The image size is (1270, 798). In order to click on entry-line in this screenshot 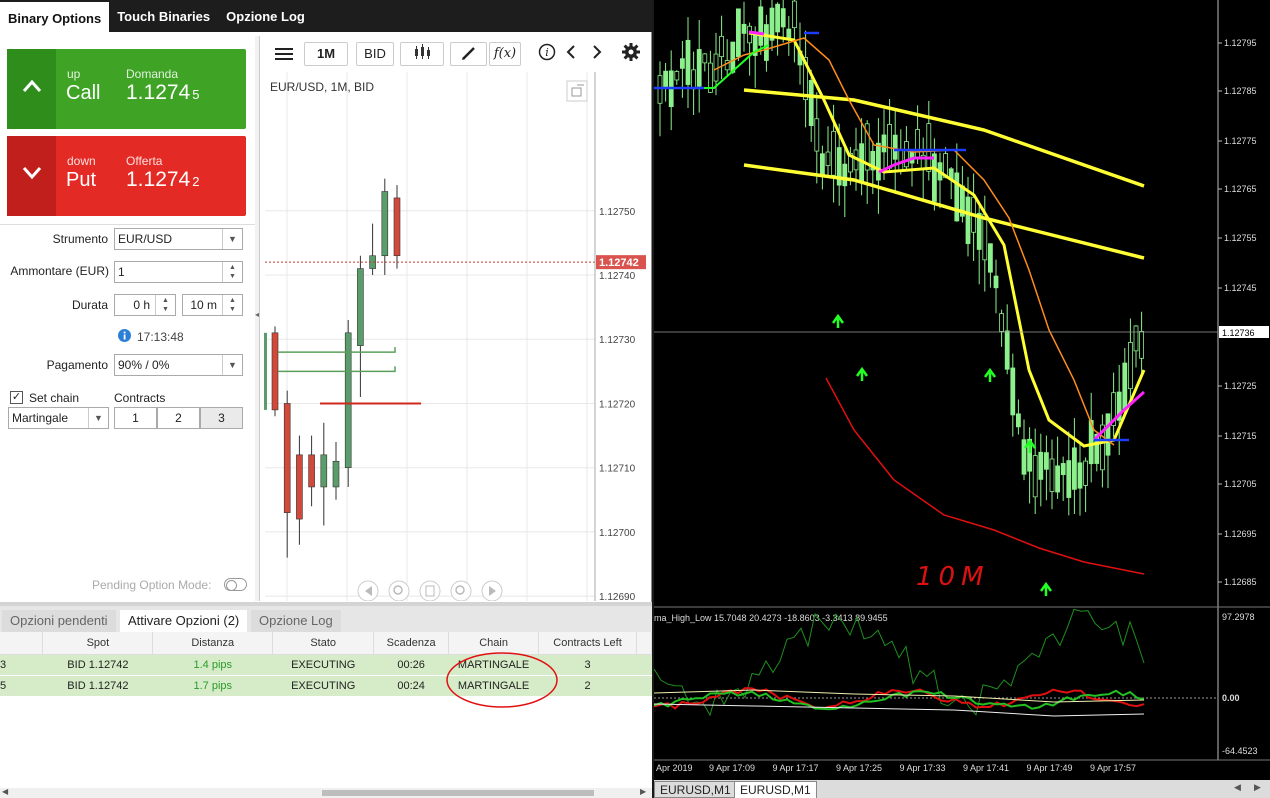, I will do `click(337, 369)`.